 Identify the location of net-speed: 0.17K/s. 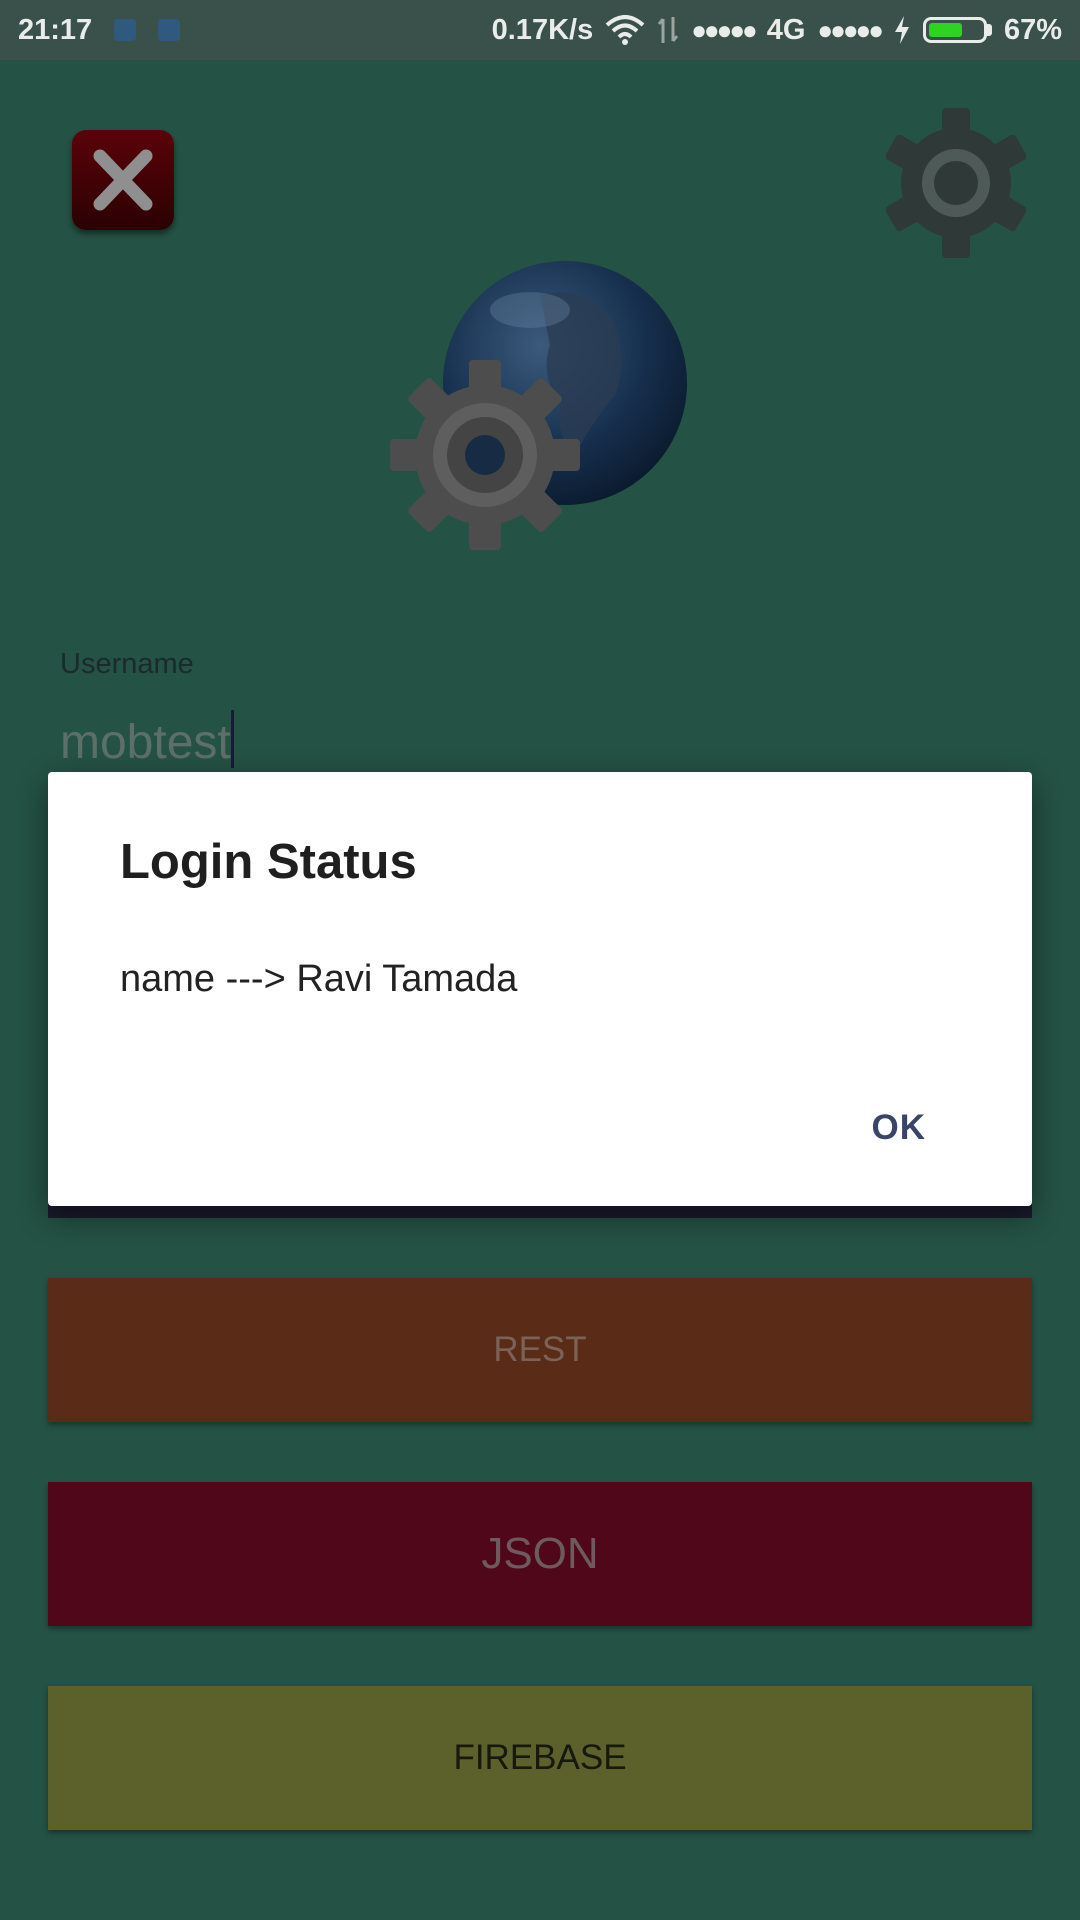
(542, 29).